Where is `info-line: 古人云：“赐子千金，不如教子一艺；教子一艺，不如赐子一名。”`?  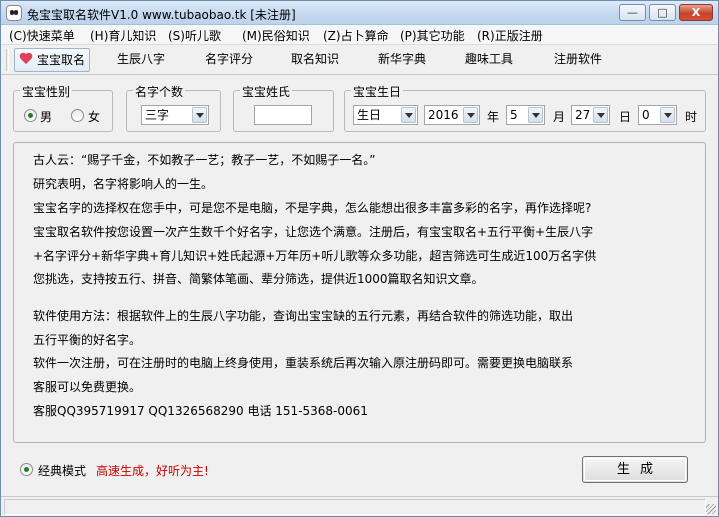 info-line: 古人云：“赐子千金，不如教子一艺；教子一艺，不如赐子一名。” is located at coordinates (204, 160).